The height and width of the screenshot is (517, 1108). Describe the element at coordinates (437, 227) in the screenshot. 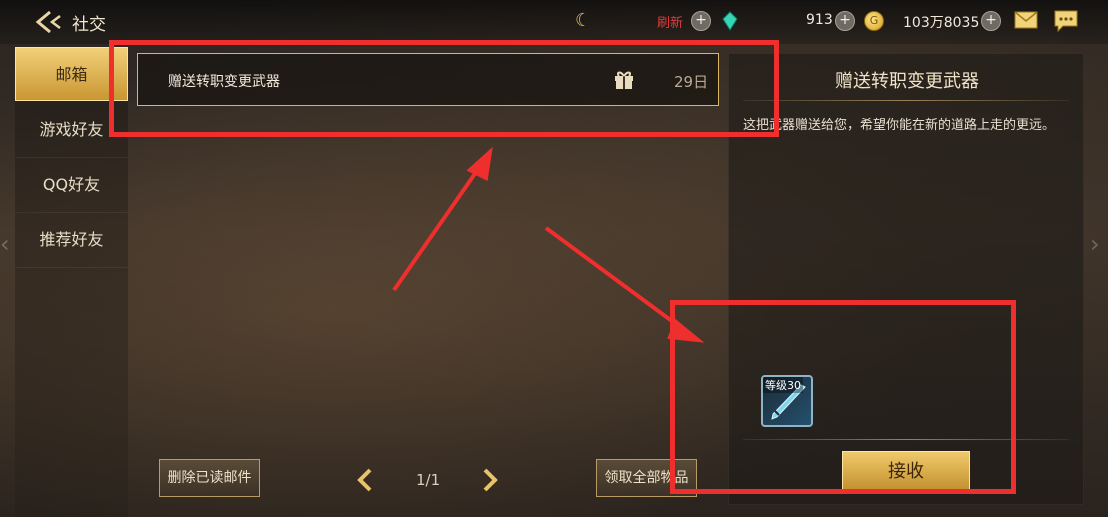

I see `annotation-arrow-up-line` at that location.